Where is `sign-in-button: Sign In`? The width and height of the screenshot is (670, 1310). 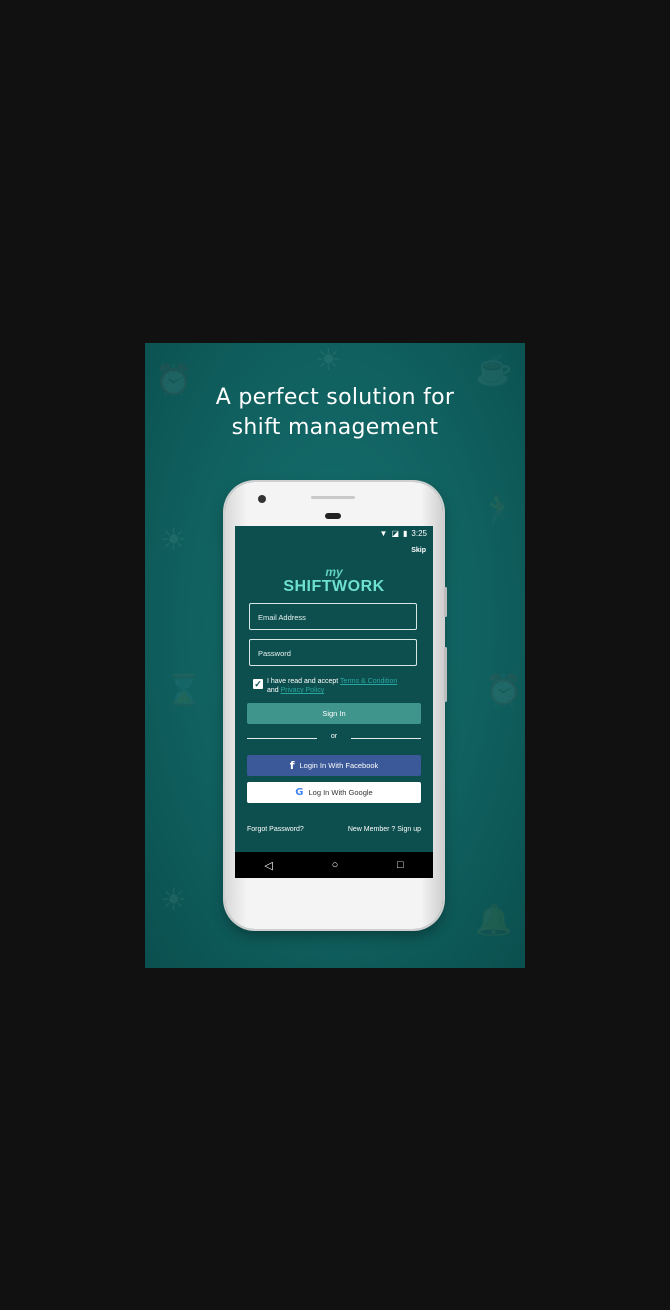
sign-in-button: Sign In is located at coordinates (334, 713).